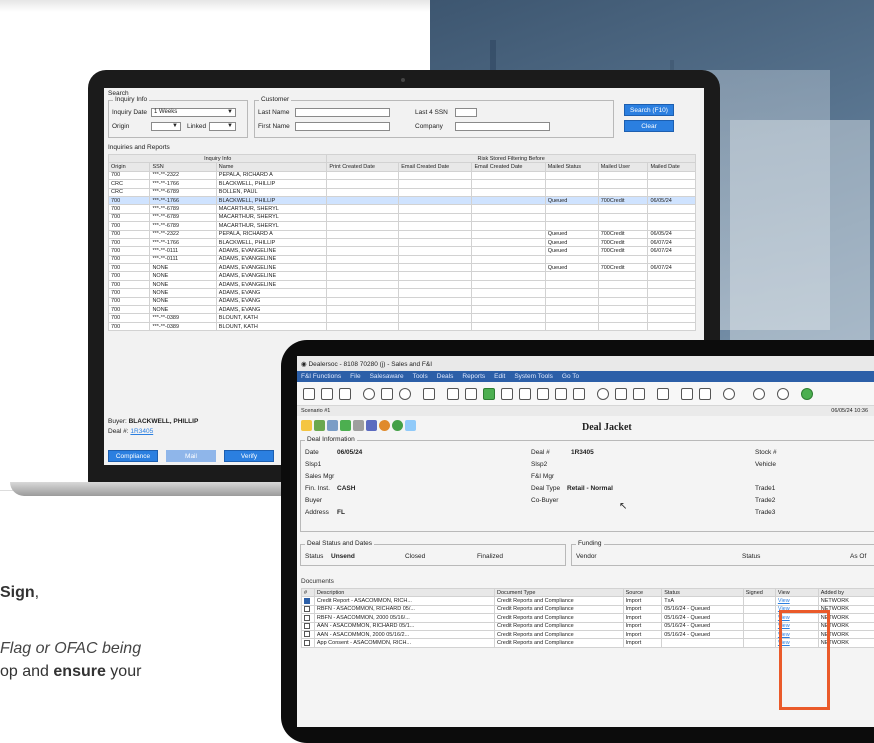  Describe the element at coordinates (401, 184) in the screenshot. I see `table-row: CRC ***-**-1766 BLACKWELL, PHILLIP` at that location.